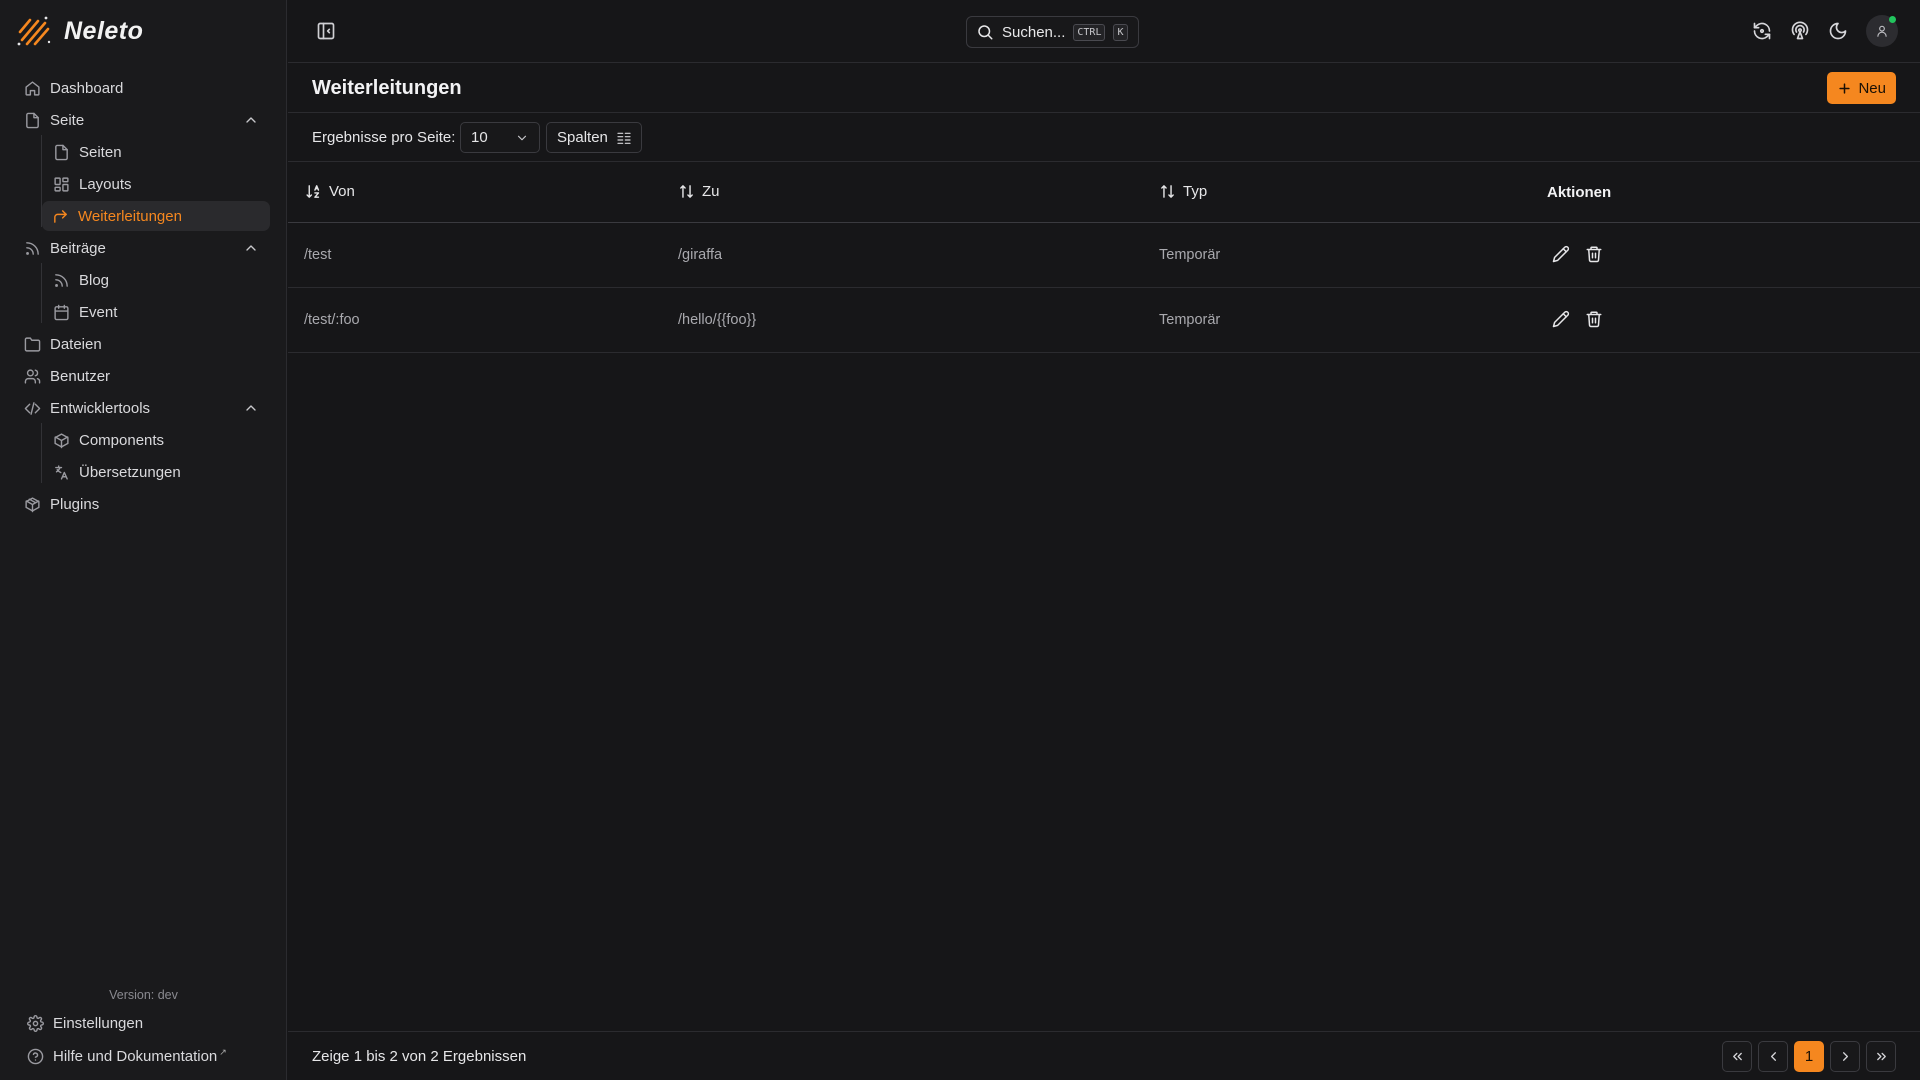  What do you see at coordinates (104, 30) in the screenshot?
I see `app-name: Neleto` at bounding box center [104, 30].